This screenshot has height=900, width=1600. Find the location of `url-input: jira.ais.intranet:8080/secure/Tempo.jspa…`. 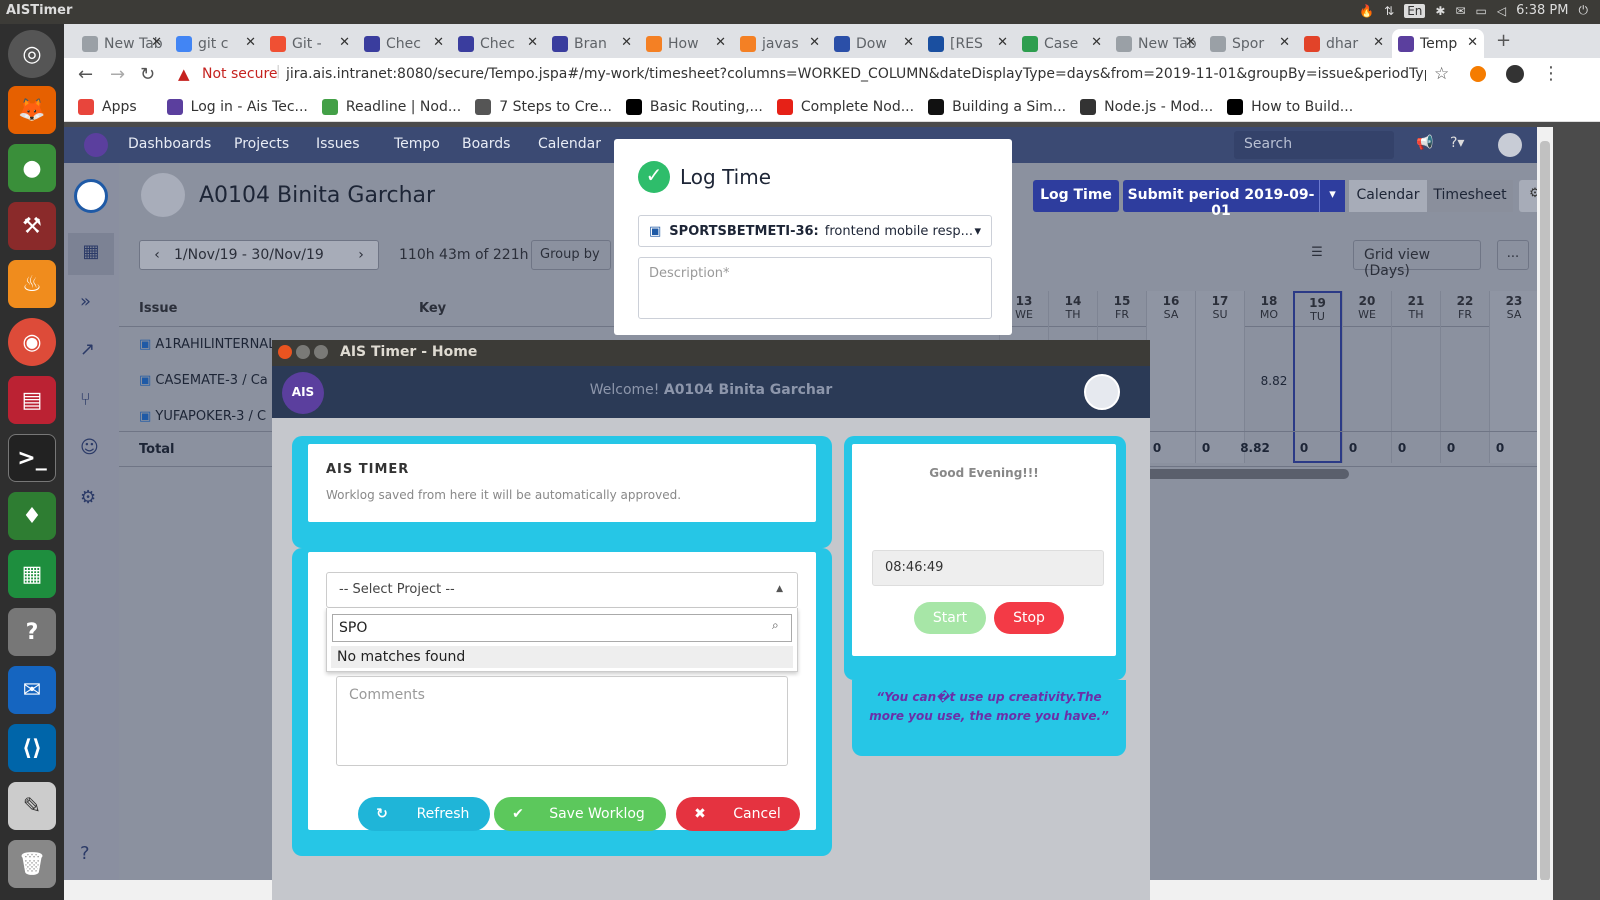

url-input: jira.ais.intranet:8080/secure/Tempo.jspa… is located at coordinates (856, 74).